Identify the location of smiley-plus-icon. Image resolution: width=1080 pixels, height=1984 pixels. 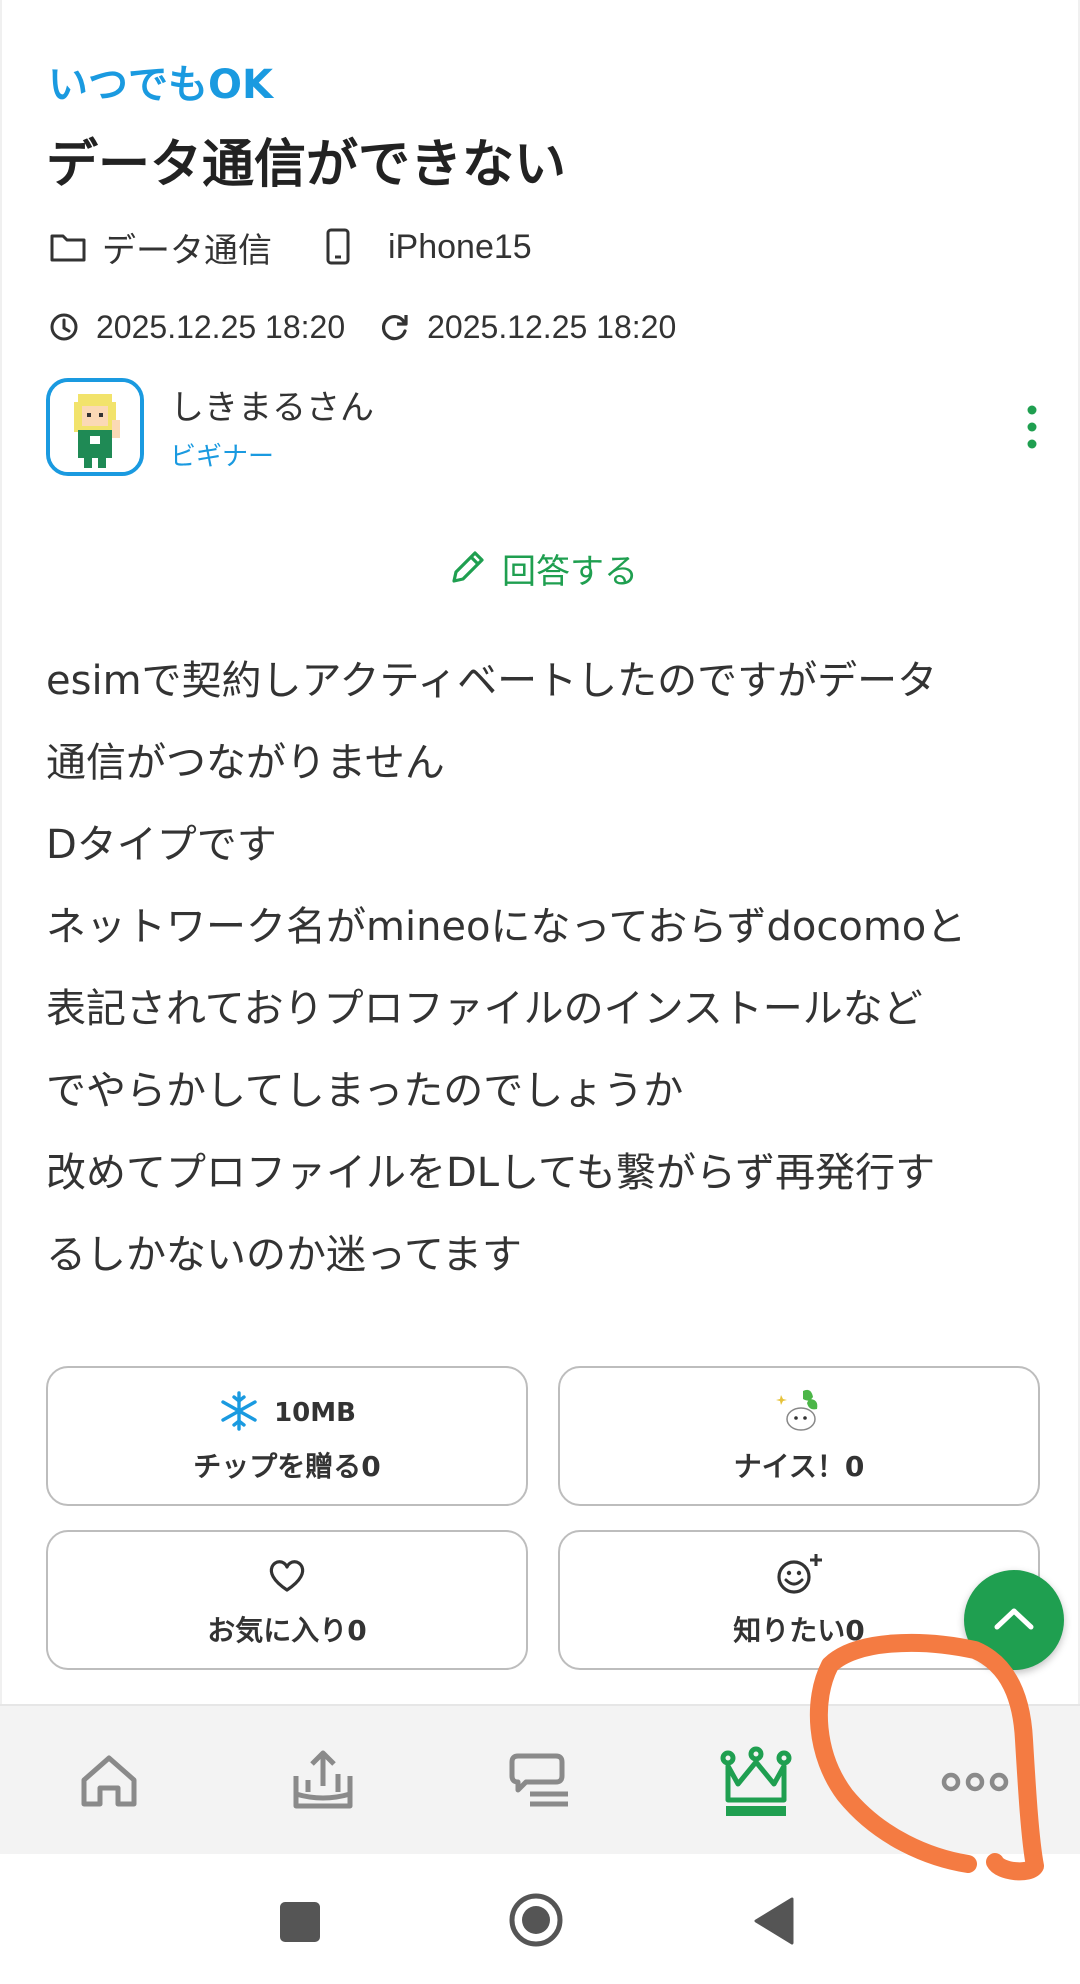
(799, 1577).